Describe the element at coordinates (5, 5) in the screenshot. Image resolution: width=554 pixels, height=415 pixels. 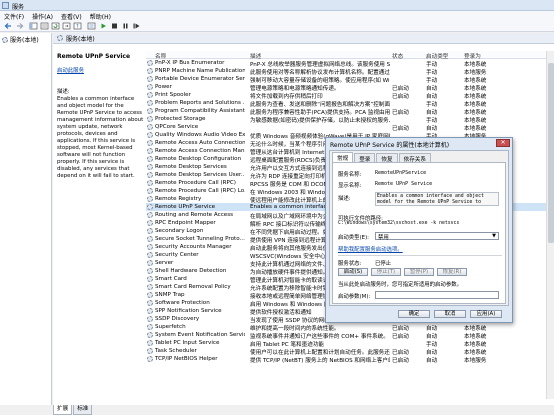
I see `services-app-icon` at that location.